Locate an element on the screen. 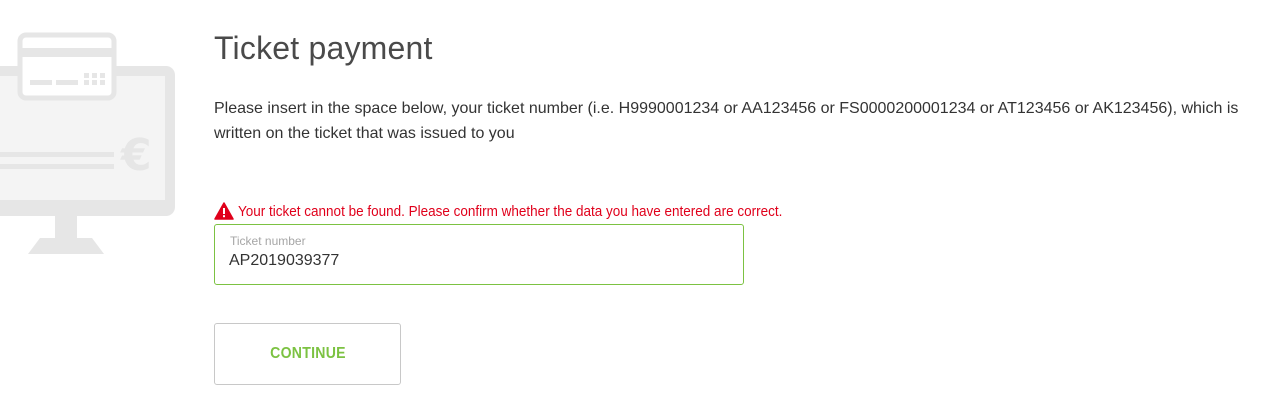 The height and width of the screenshot is (419, 1280). ticket-number-field: Ticket number is located at coordinates (479, 254).